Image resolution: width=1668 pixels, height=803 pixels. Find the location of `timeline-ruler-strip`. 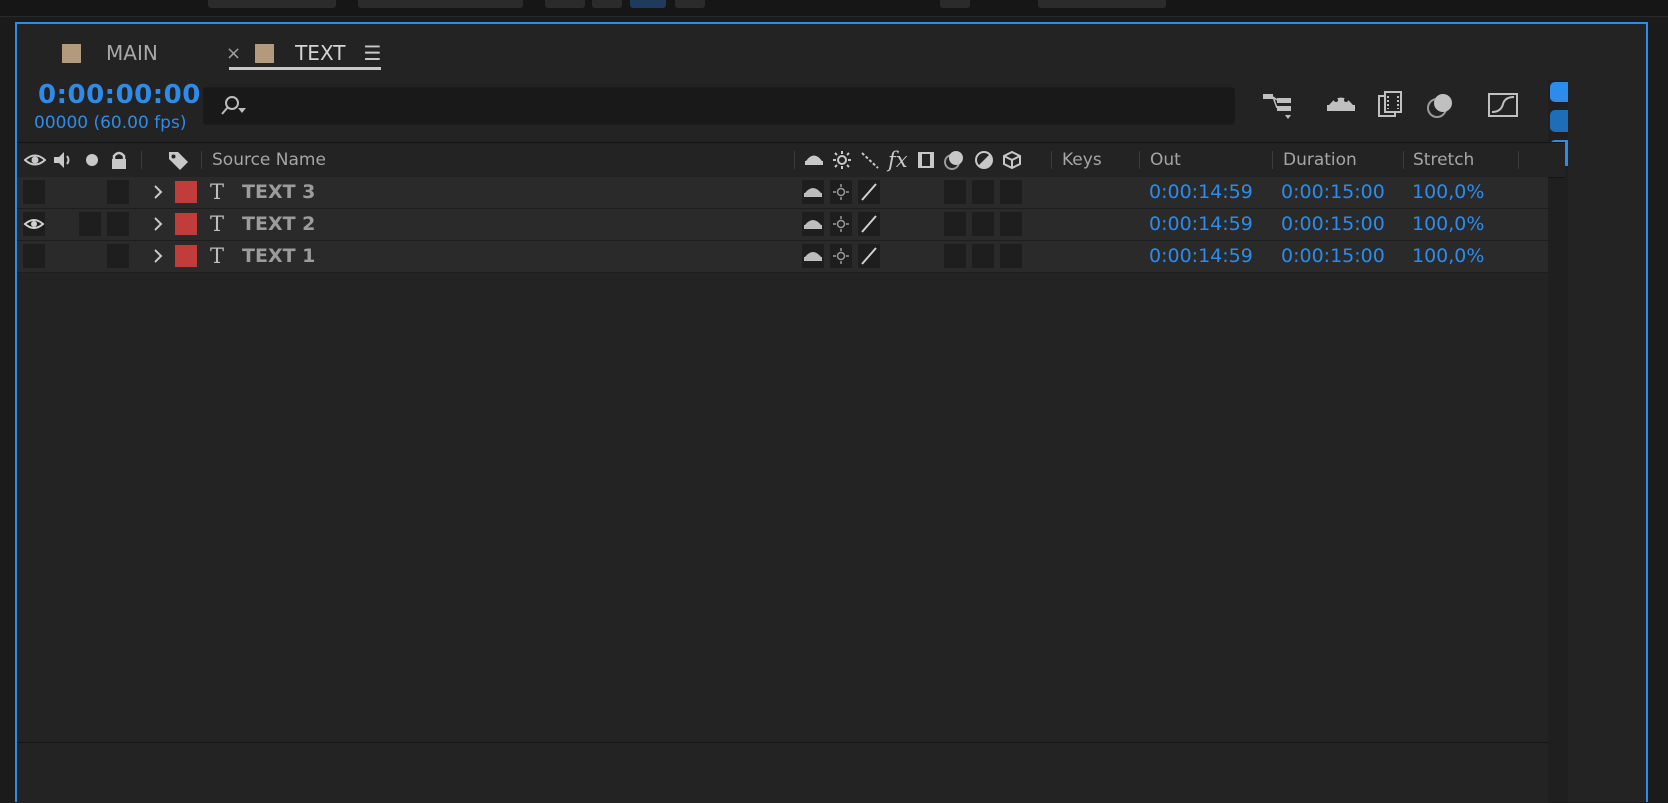

timeline-ruler-strip is located at coordinates (1558, 441).